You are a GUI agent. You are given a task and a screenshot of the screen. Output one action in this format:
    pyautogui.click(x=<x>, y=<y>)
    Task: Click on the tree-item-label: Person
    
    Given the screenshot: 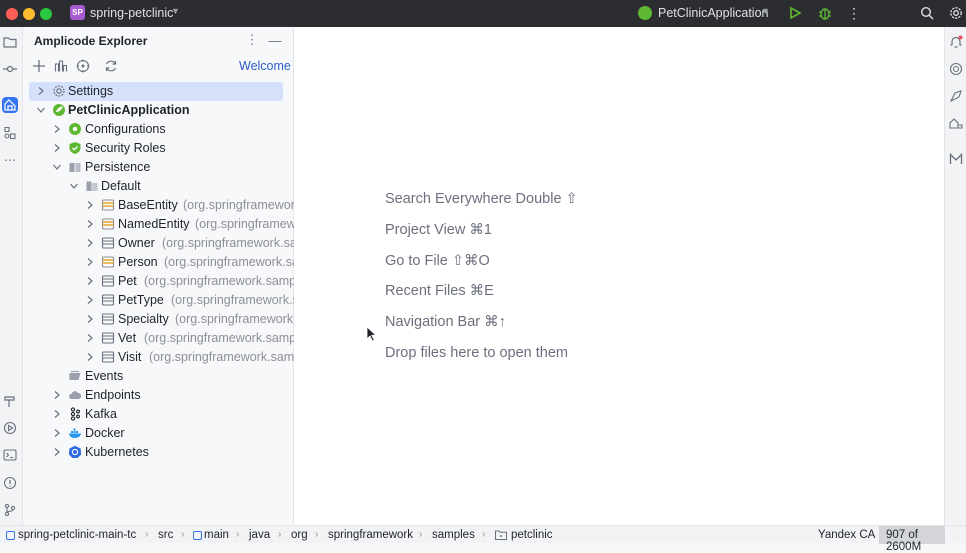 What is the action you would take?
    pyautogui.click(x=138, y=262)
    